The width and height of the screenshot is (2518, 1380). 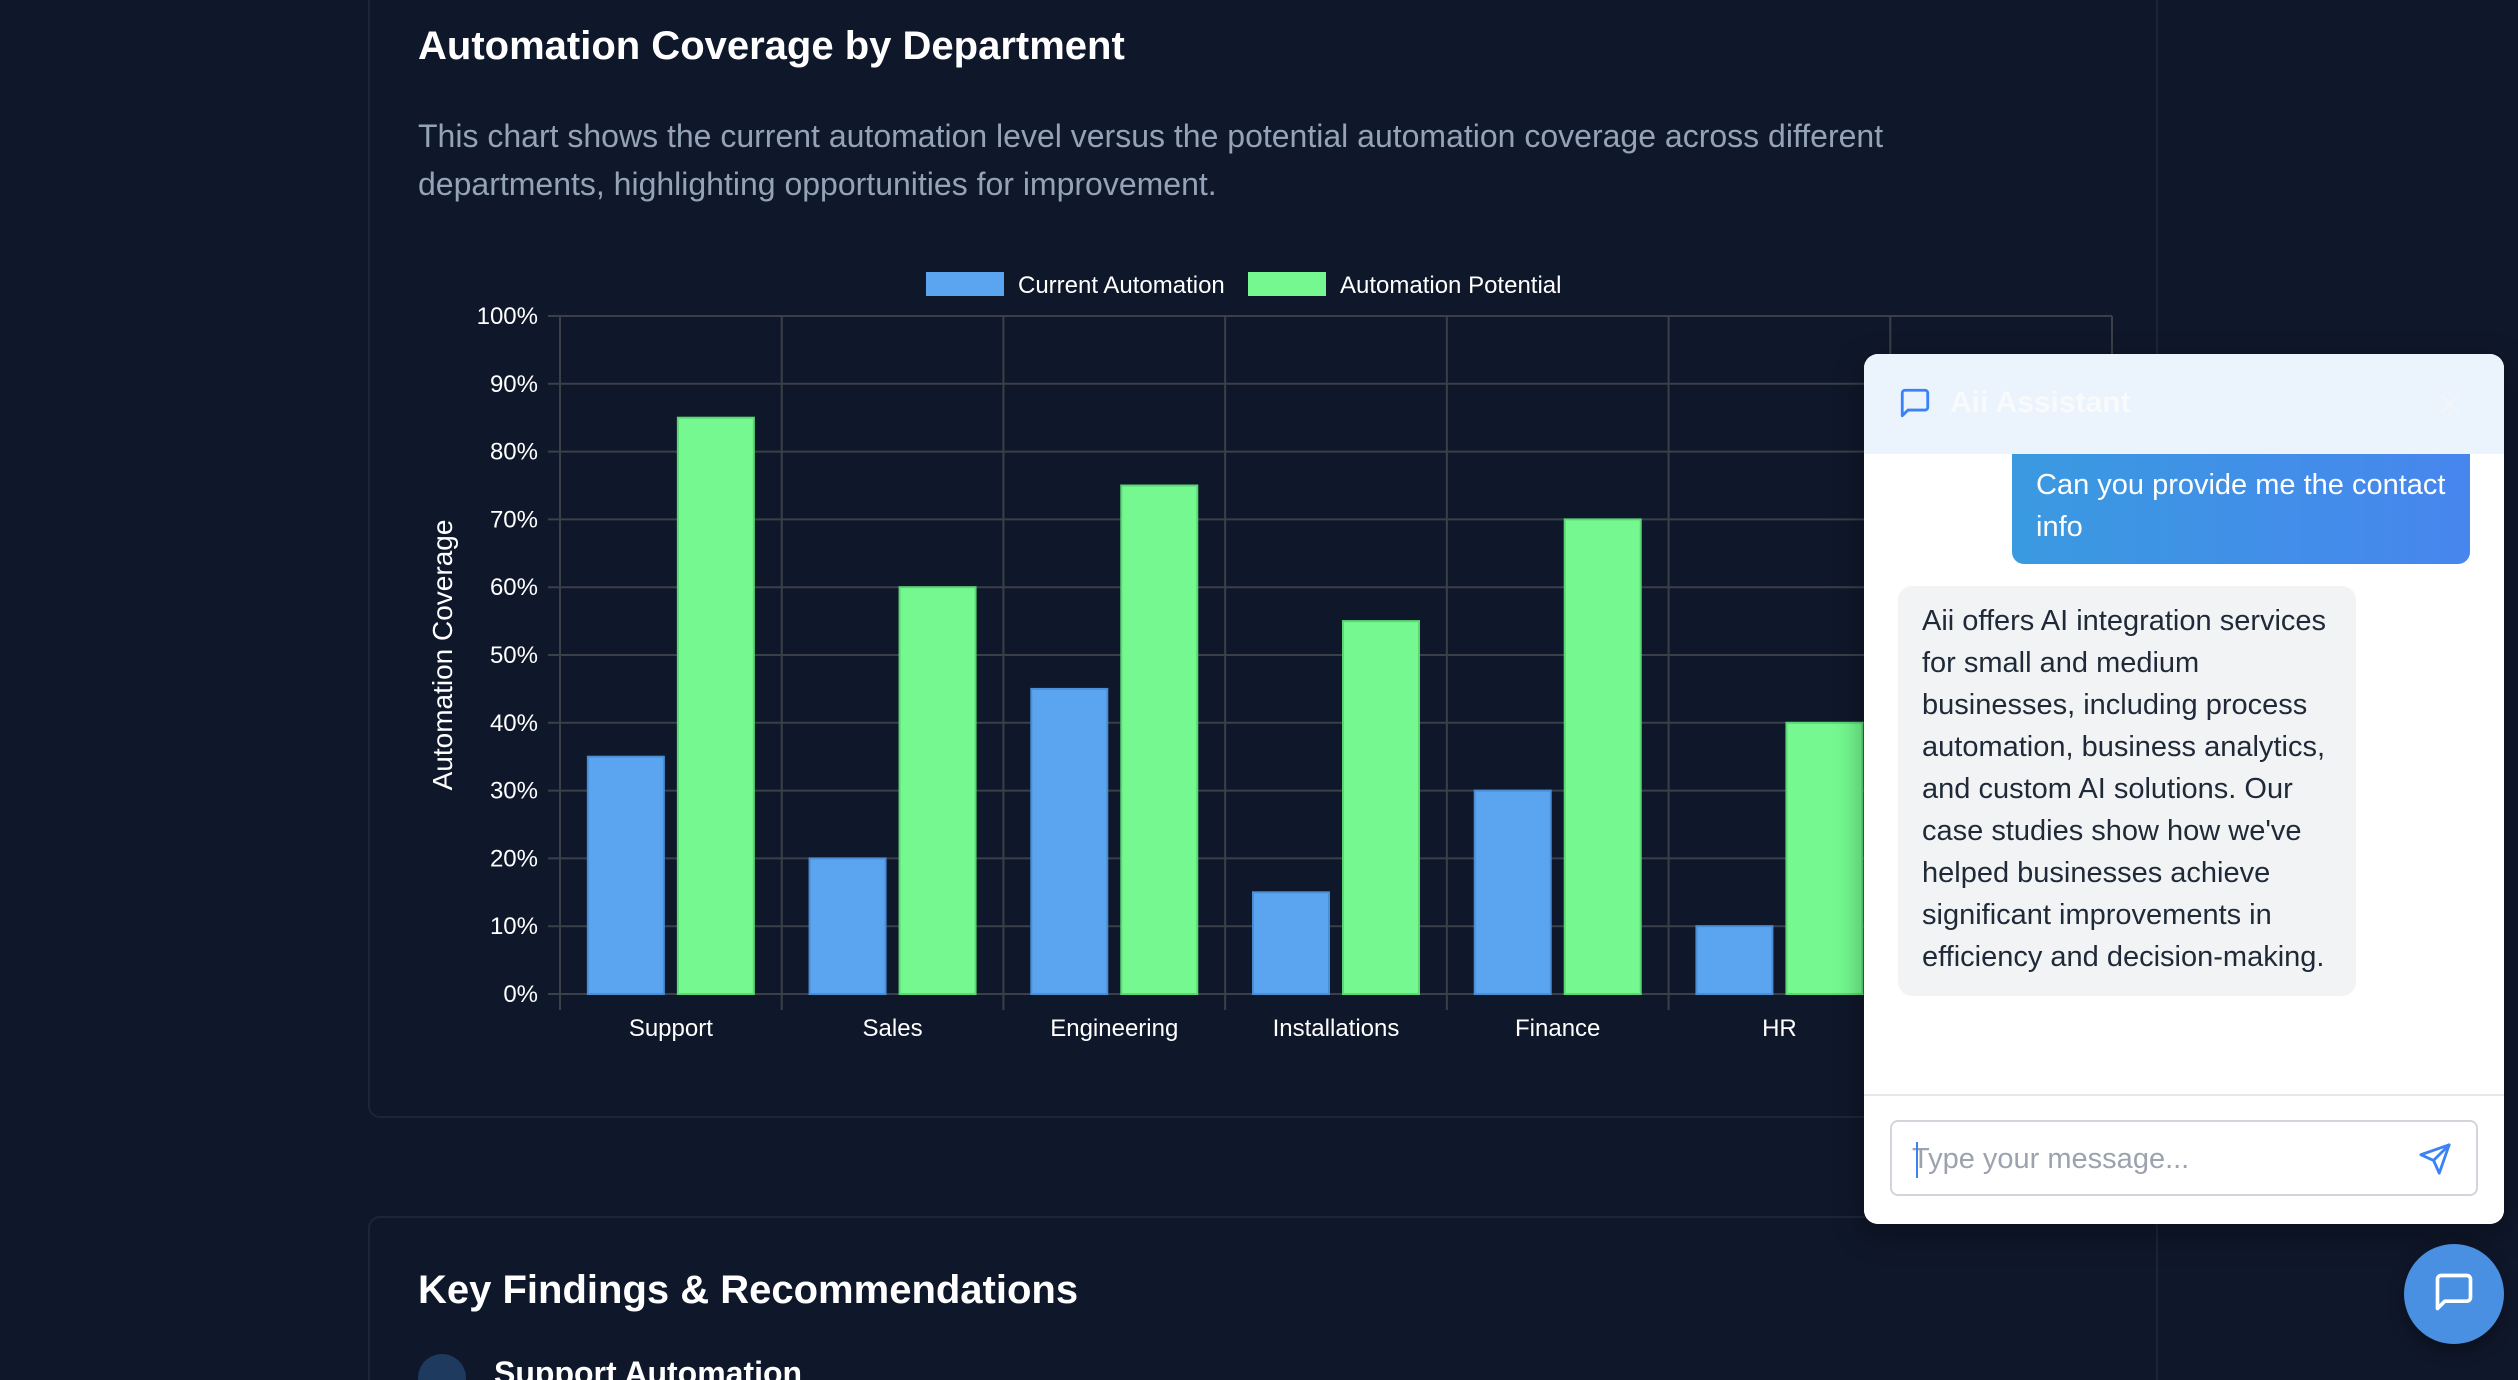 I want to click on x-tick-label: Finance, so click(x=1557, y=1028).